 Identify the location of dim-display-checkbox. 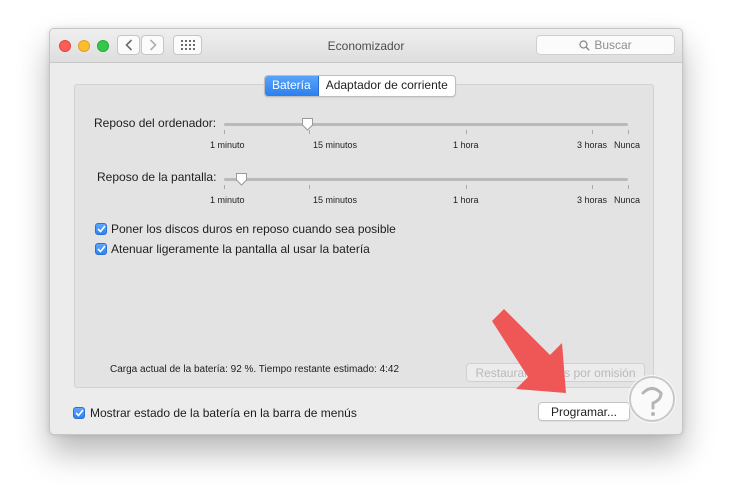
(101, 249).